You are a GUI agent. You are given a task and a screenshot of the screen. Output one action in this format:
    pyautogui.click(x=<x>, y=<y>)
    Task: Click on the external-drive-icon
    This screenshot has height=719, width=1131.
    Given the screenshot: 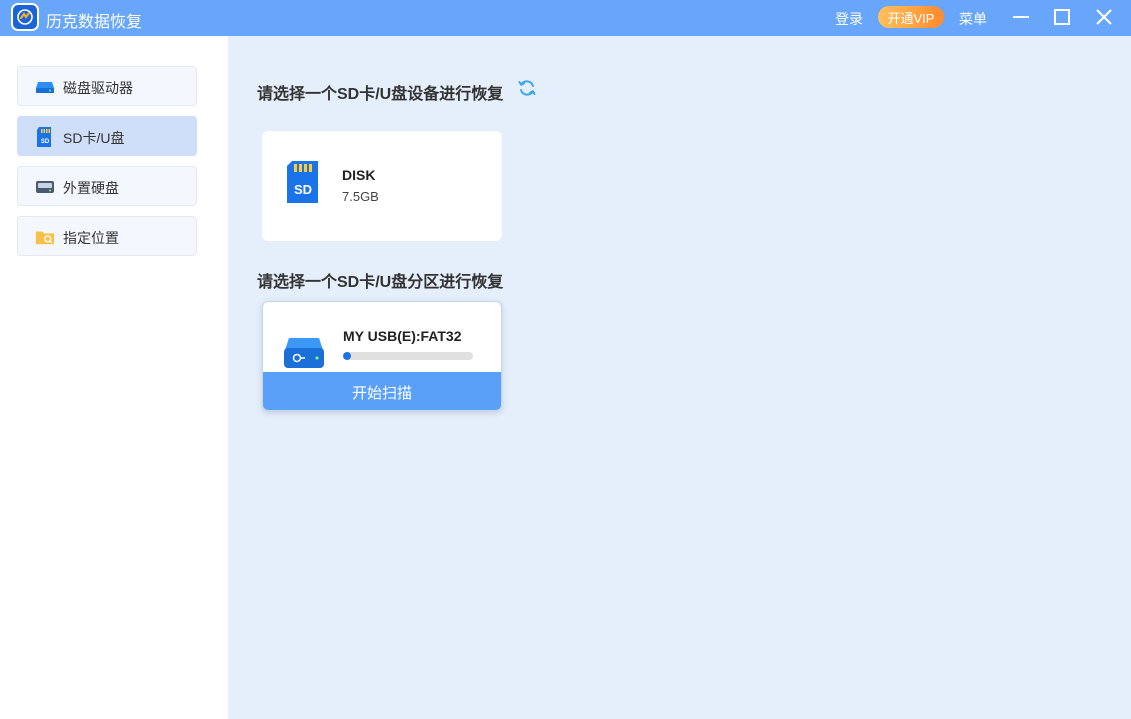 What is the action you would take?
    pyautogui.click(x=45, y=187)
    